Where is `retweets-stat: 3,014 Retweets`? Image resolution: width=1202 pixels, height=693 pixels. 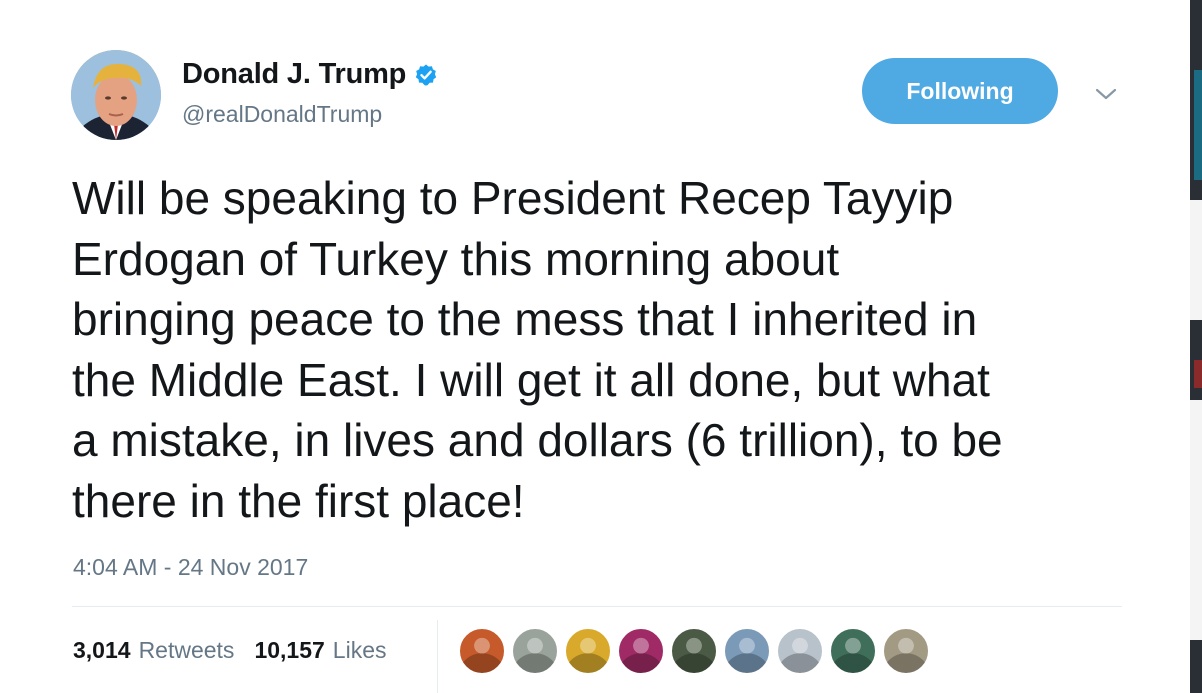
retweets-stat: 3,014 Retweets is located at coordinates (153, 650).